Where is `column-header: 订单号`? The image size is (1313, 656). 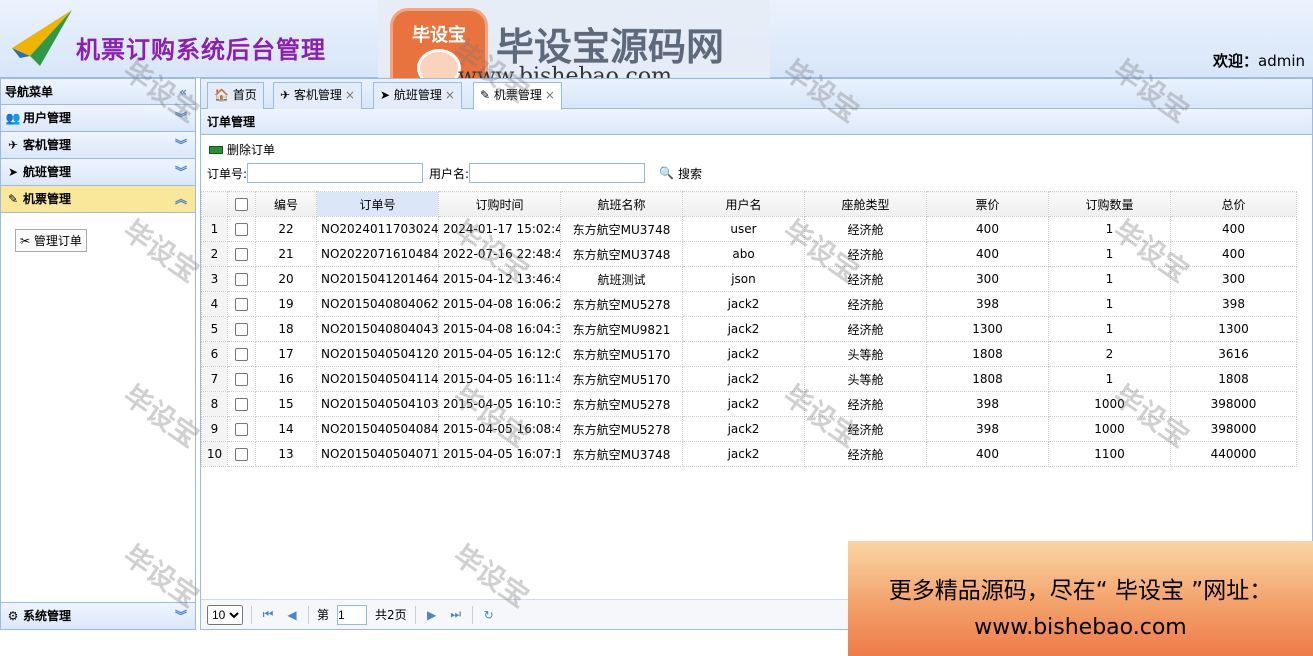 column-header: 订单号 is located at coordinates (377, 204).